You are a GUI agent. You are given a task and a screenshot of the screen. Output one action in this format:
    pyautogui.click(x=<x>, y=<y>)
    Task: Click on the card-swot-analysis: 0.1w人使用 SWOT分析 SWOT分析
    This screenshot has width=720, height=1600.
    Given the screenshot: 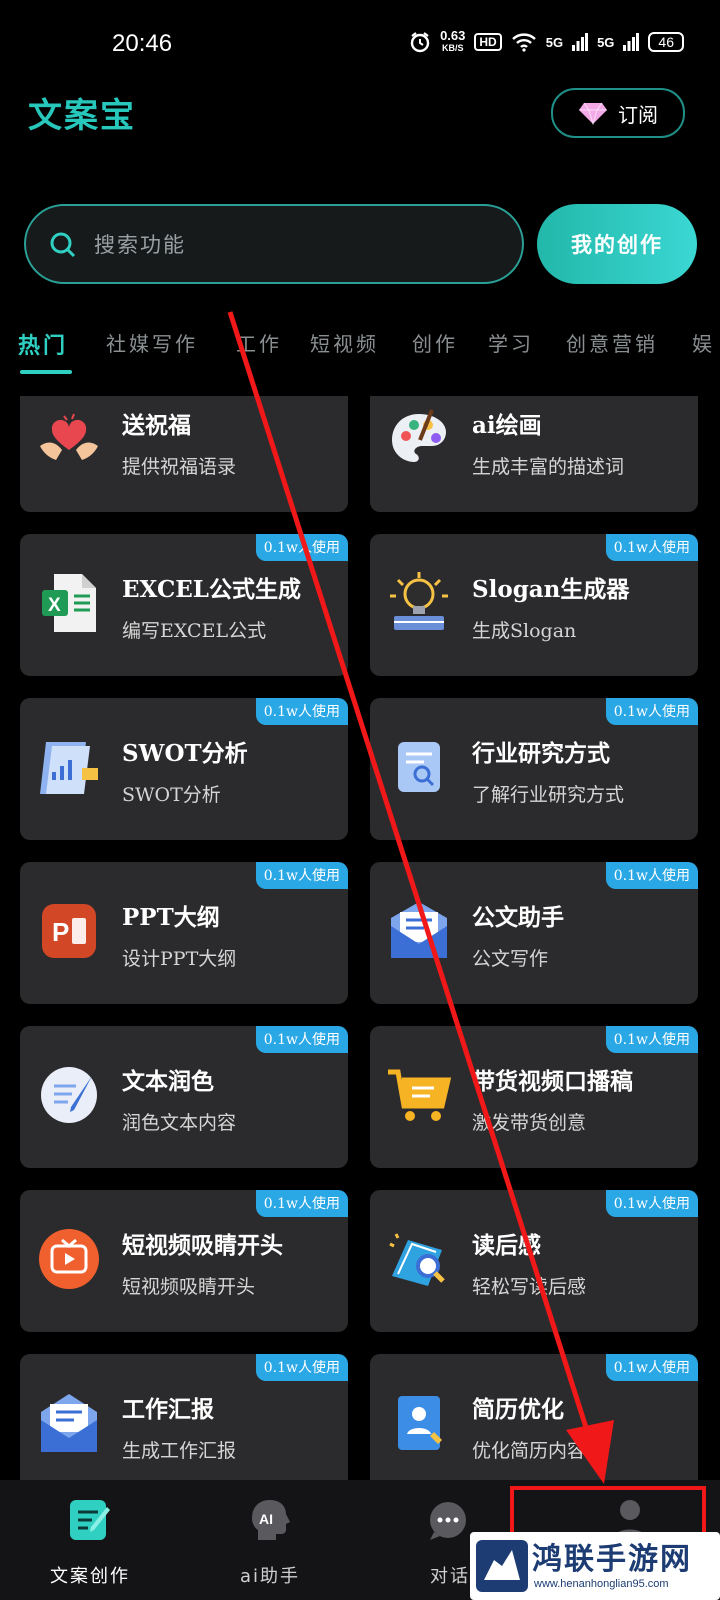 What is the action you would take?
    pyautogui.click(x=184, y=769)
    